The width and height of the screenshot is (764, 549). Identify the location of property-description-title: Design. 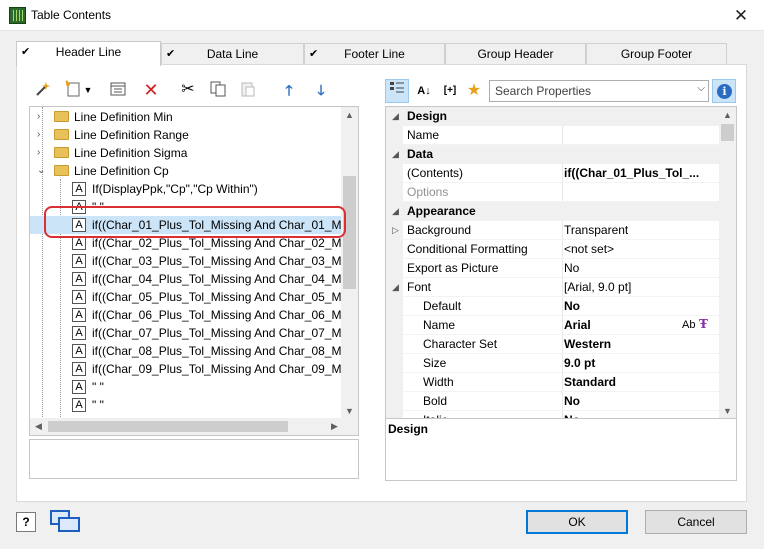
(408, 429).